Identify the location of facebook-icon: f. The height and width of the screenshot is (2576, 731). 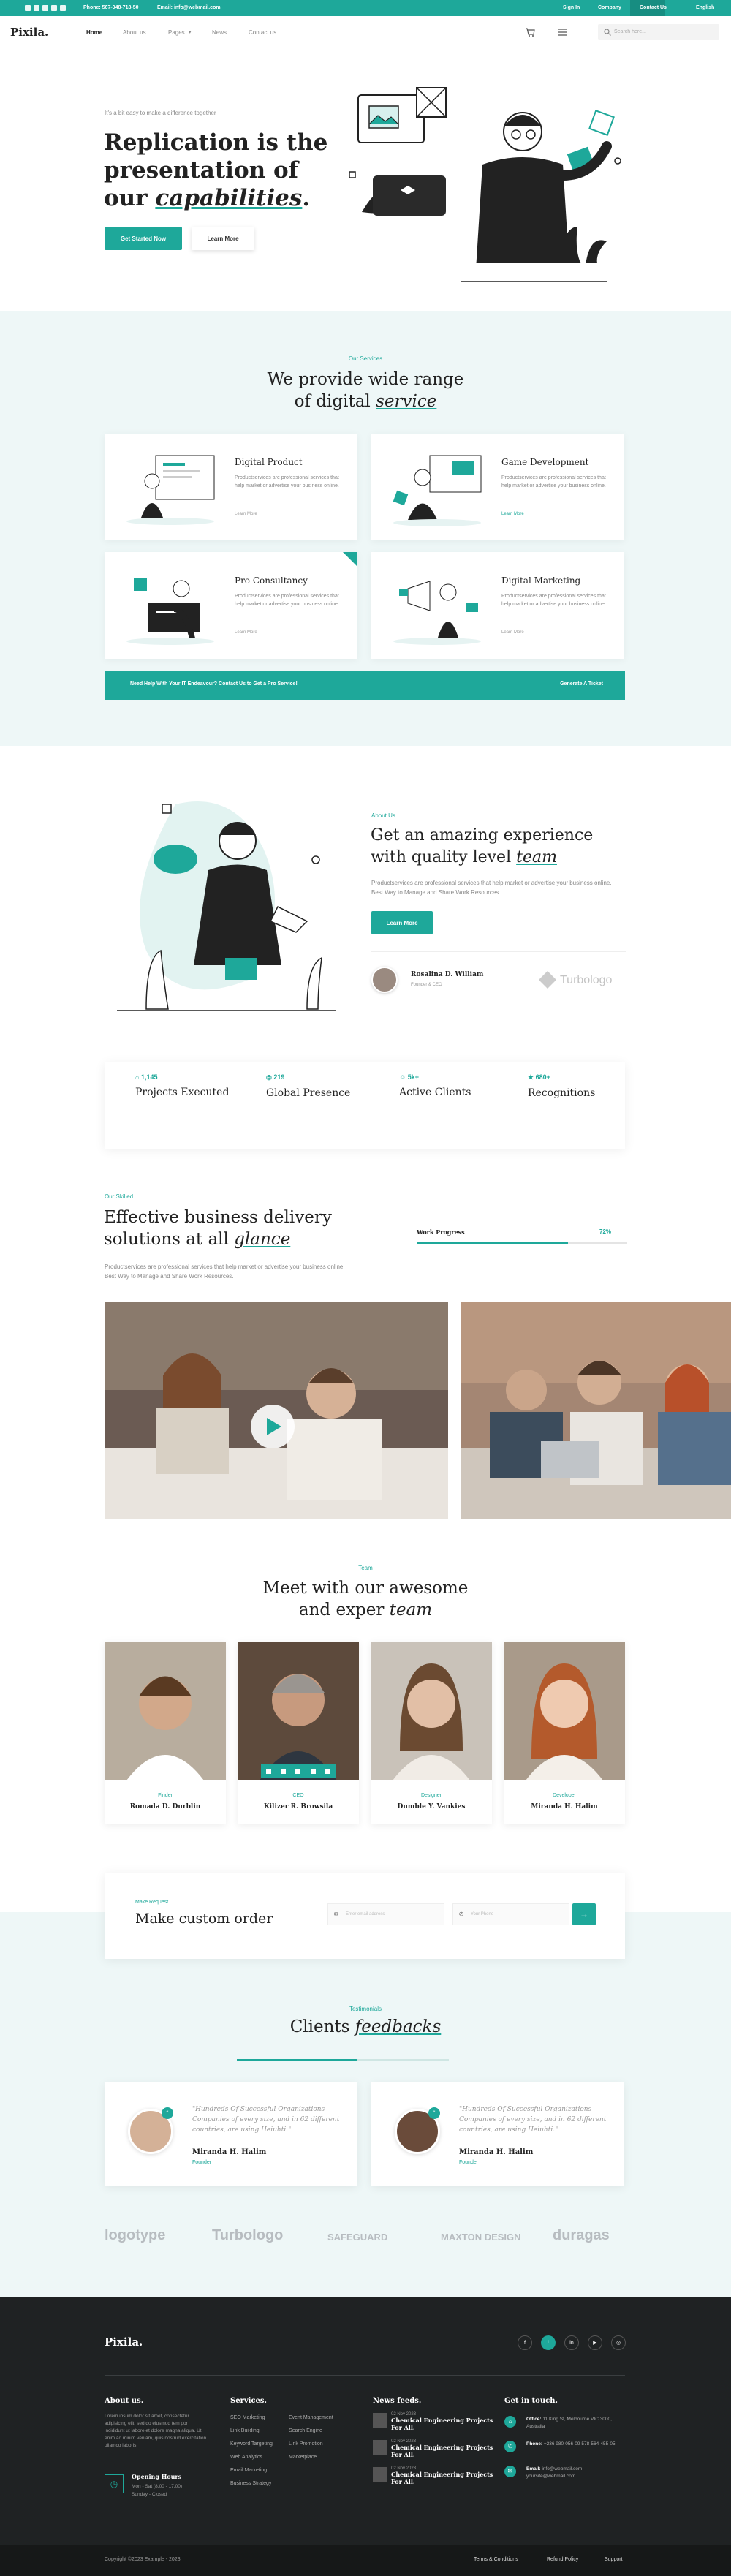
(525, 2342).